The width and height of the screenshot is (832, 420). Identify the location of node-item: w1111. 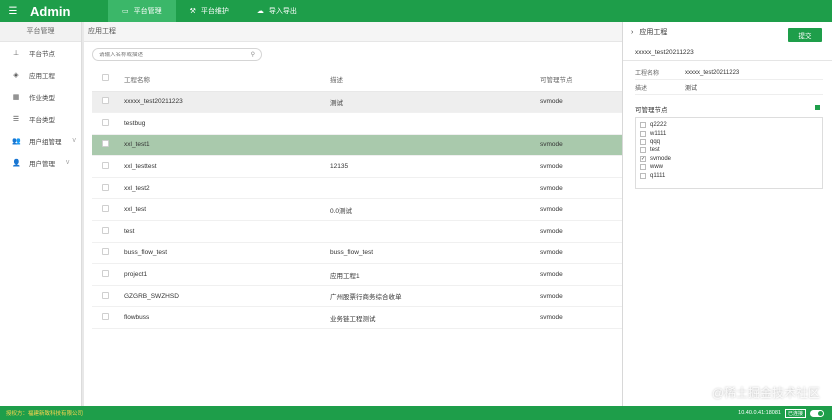
(729, 133).